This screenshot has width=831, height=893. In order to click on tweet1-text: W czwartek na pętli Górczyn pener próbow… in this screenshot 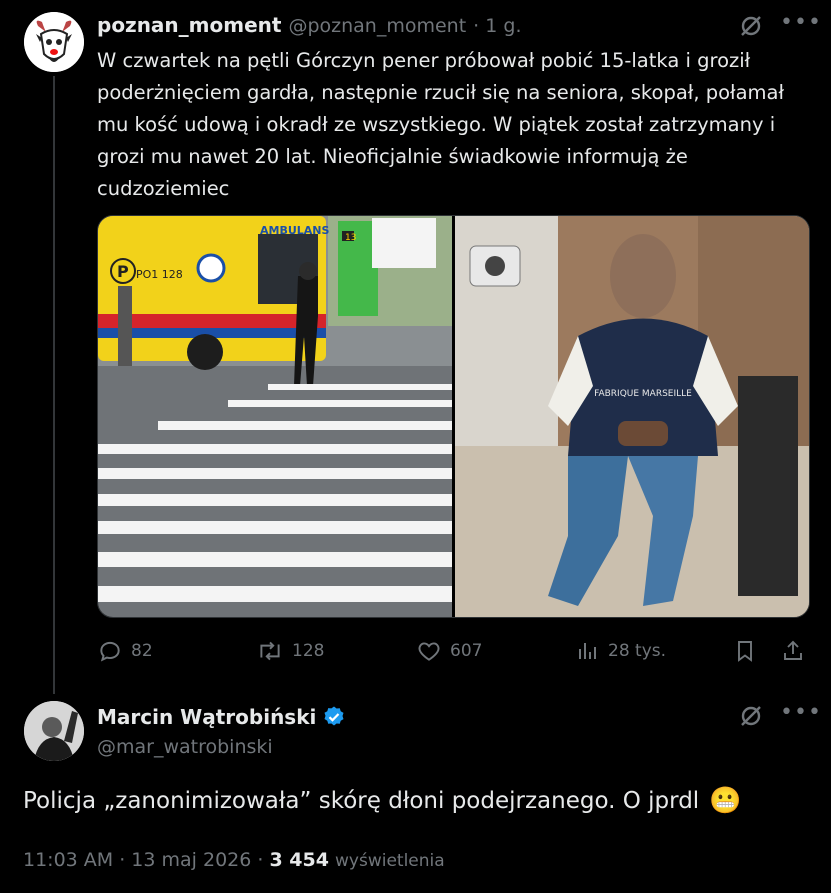, I will do `click(441, 124)`.